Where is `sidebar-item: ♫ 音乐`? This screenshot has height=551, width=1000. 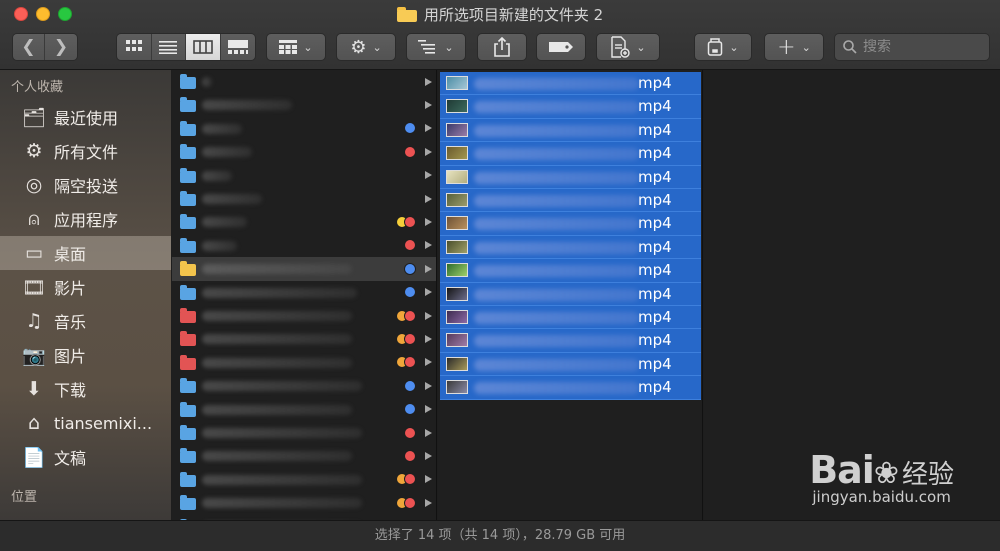 sidebar-item: ♫ 音乐 is located at coordinates (85, 321).